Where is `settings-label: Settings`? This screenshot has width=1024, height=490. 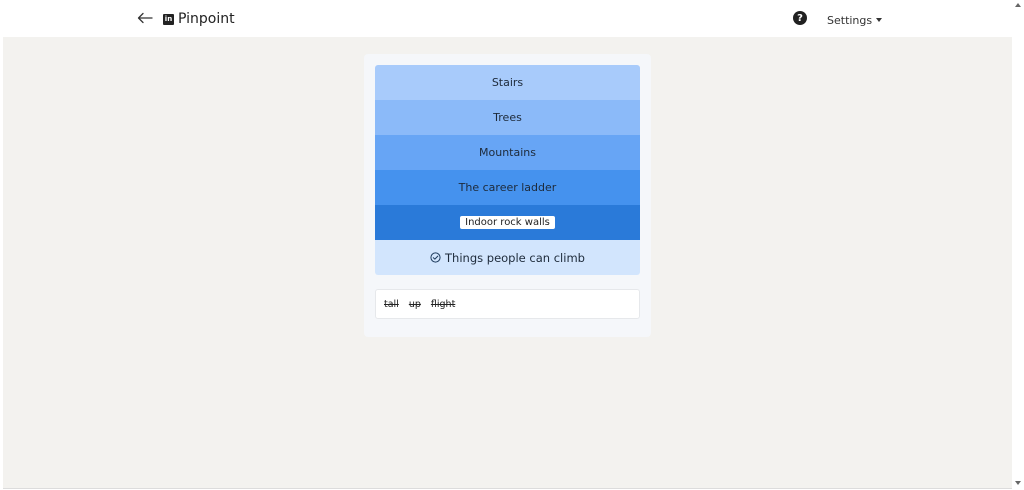 settings-label: Settings is located at coordinates (850, 20).